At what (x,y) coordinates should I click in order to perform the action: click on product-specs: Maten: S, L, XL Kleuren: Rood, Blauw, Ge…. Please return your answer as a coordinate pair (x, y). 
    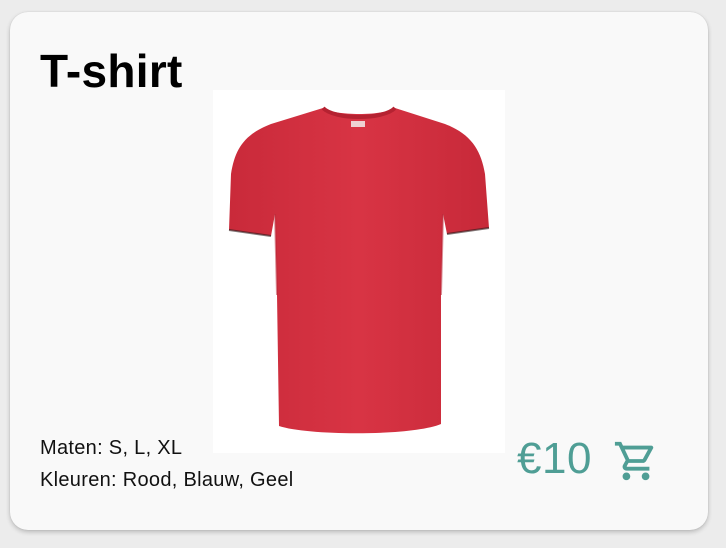
    Looking at the image, I should click on (167, 464).